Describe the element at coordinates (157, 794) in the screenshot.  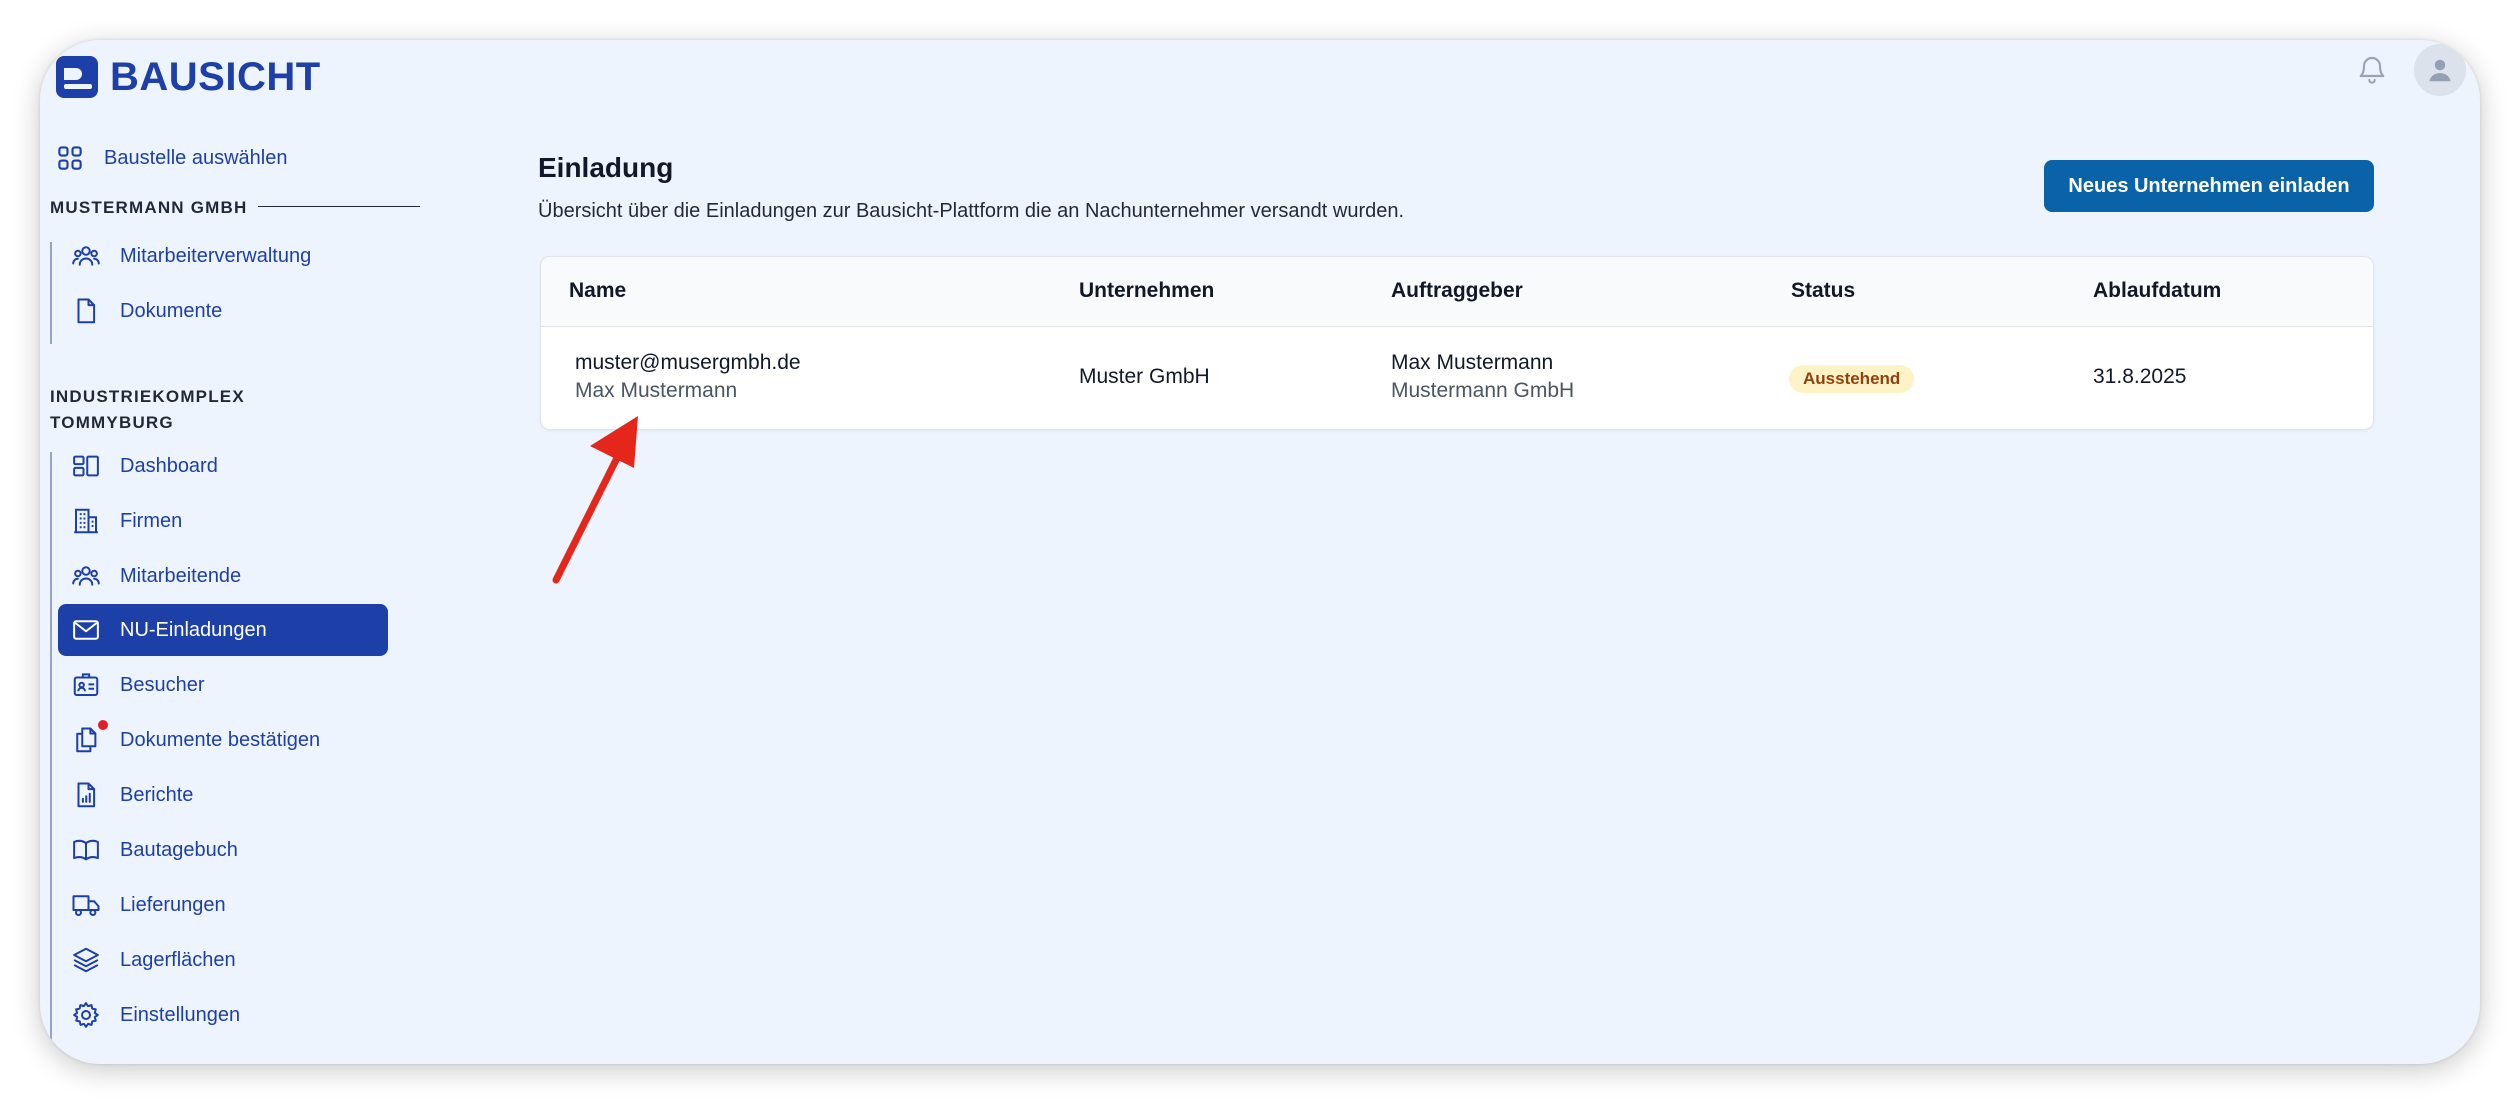
I see `sidebar-item-label: Berichte` at that location.